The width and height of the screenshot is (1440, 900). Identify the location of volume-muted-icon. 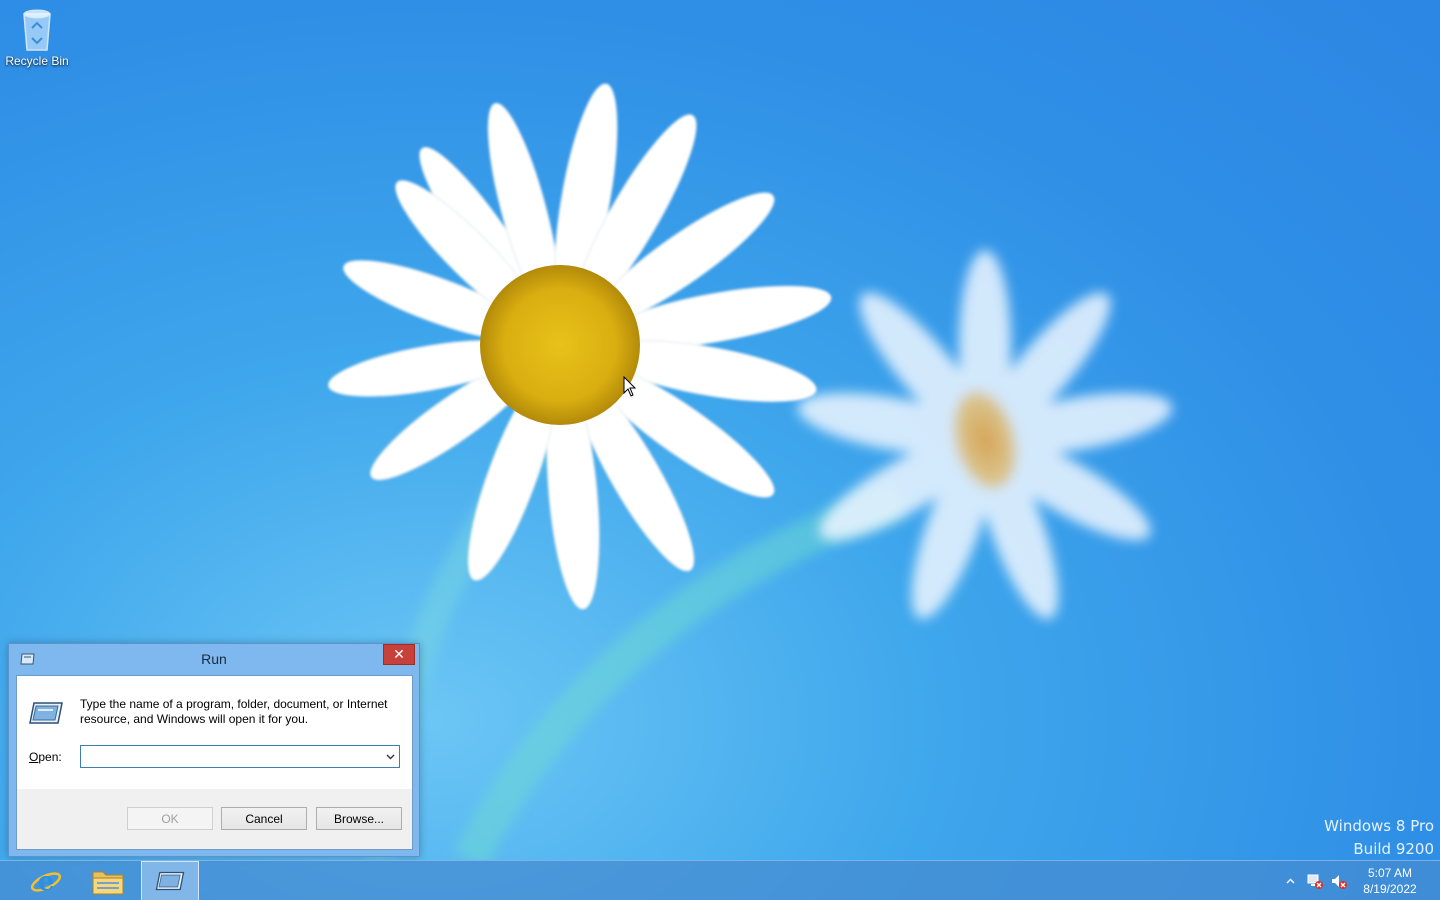
(1339, 882).